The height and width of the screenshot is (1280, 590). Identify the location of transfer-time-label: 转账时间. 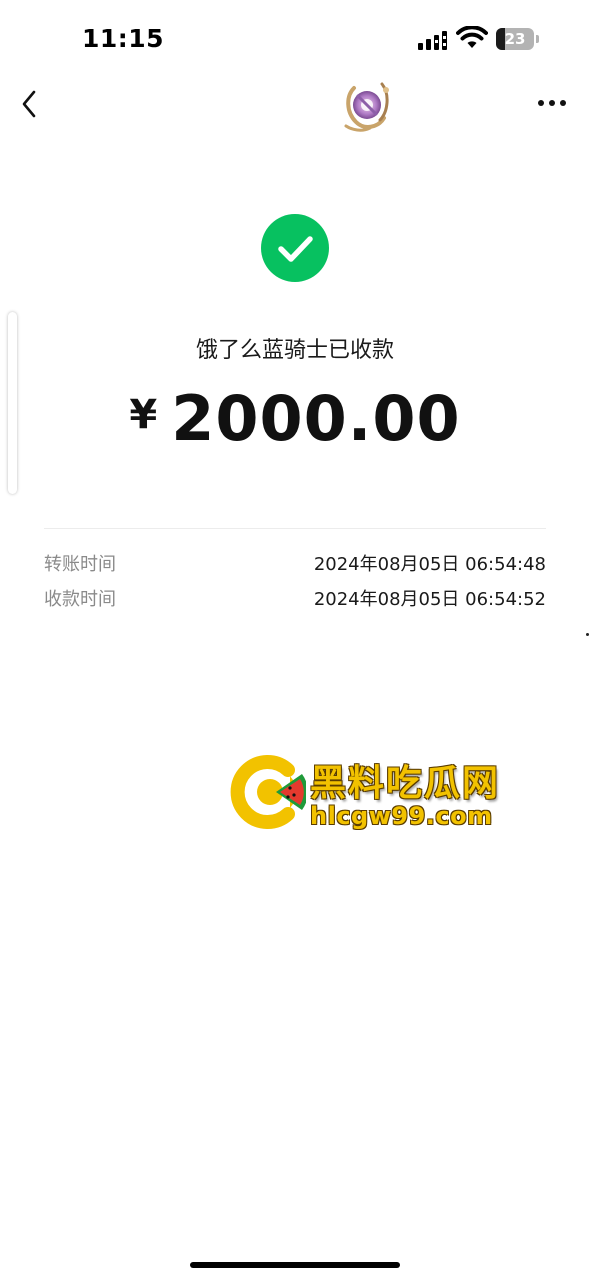
(80, 564).